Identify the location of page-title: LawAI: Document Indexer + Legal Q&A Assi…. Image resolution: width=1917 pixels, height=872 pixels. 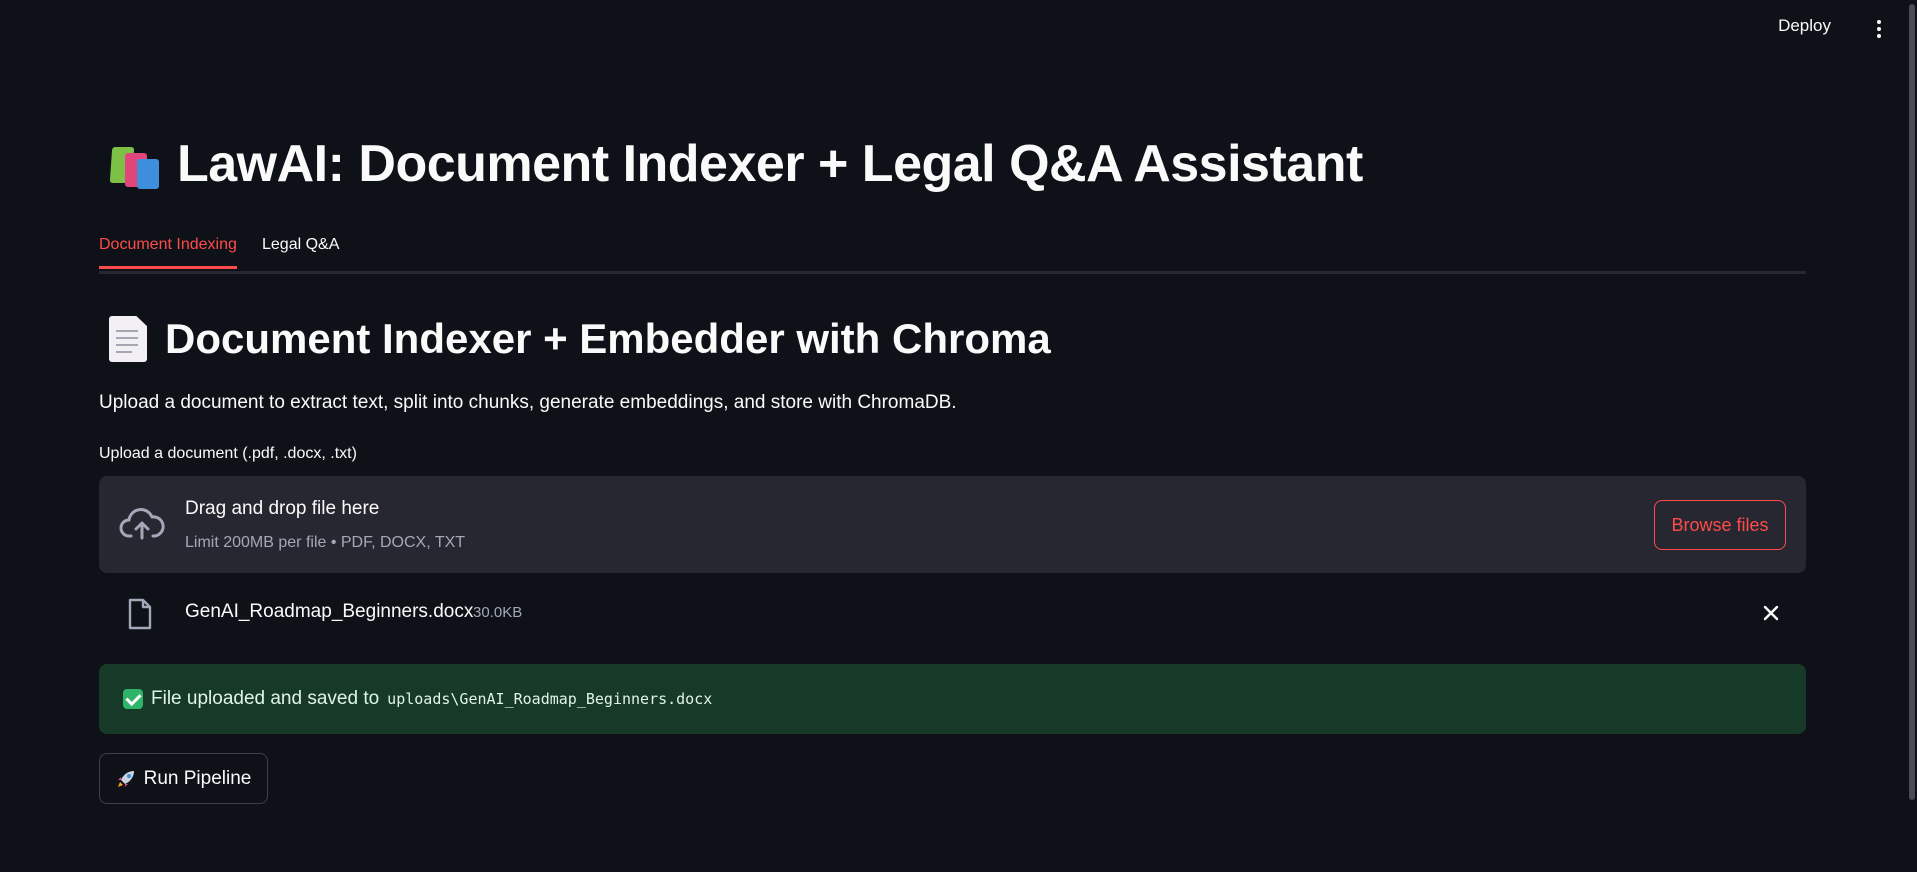
(770, 164).